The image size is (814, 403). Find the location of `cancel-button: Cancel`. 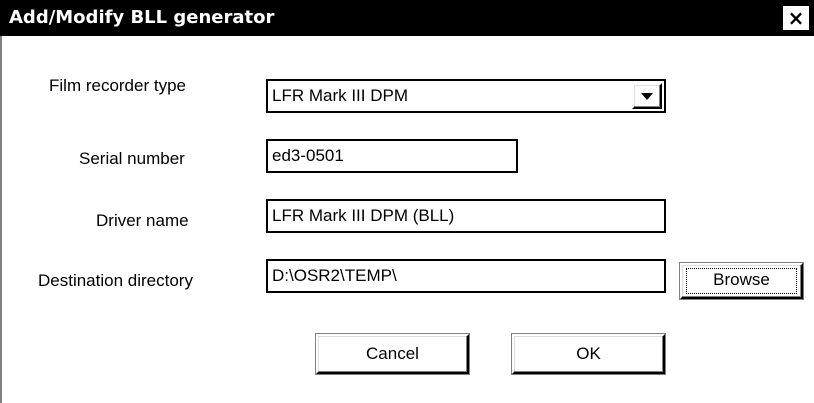

cancel-button: Cancel is located at coordinates (392, 354).